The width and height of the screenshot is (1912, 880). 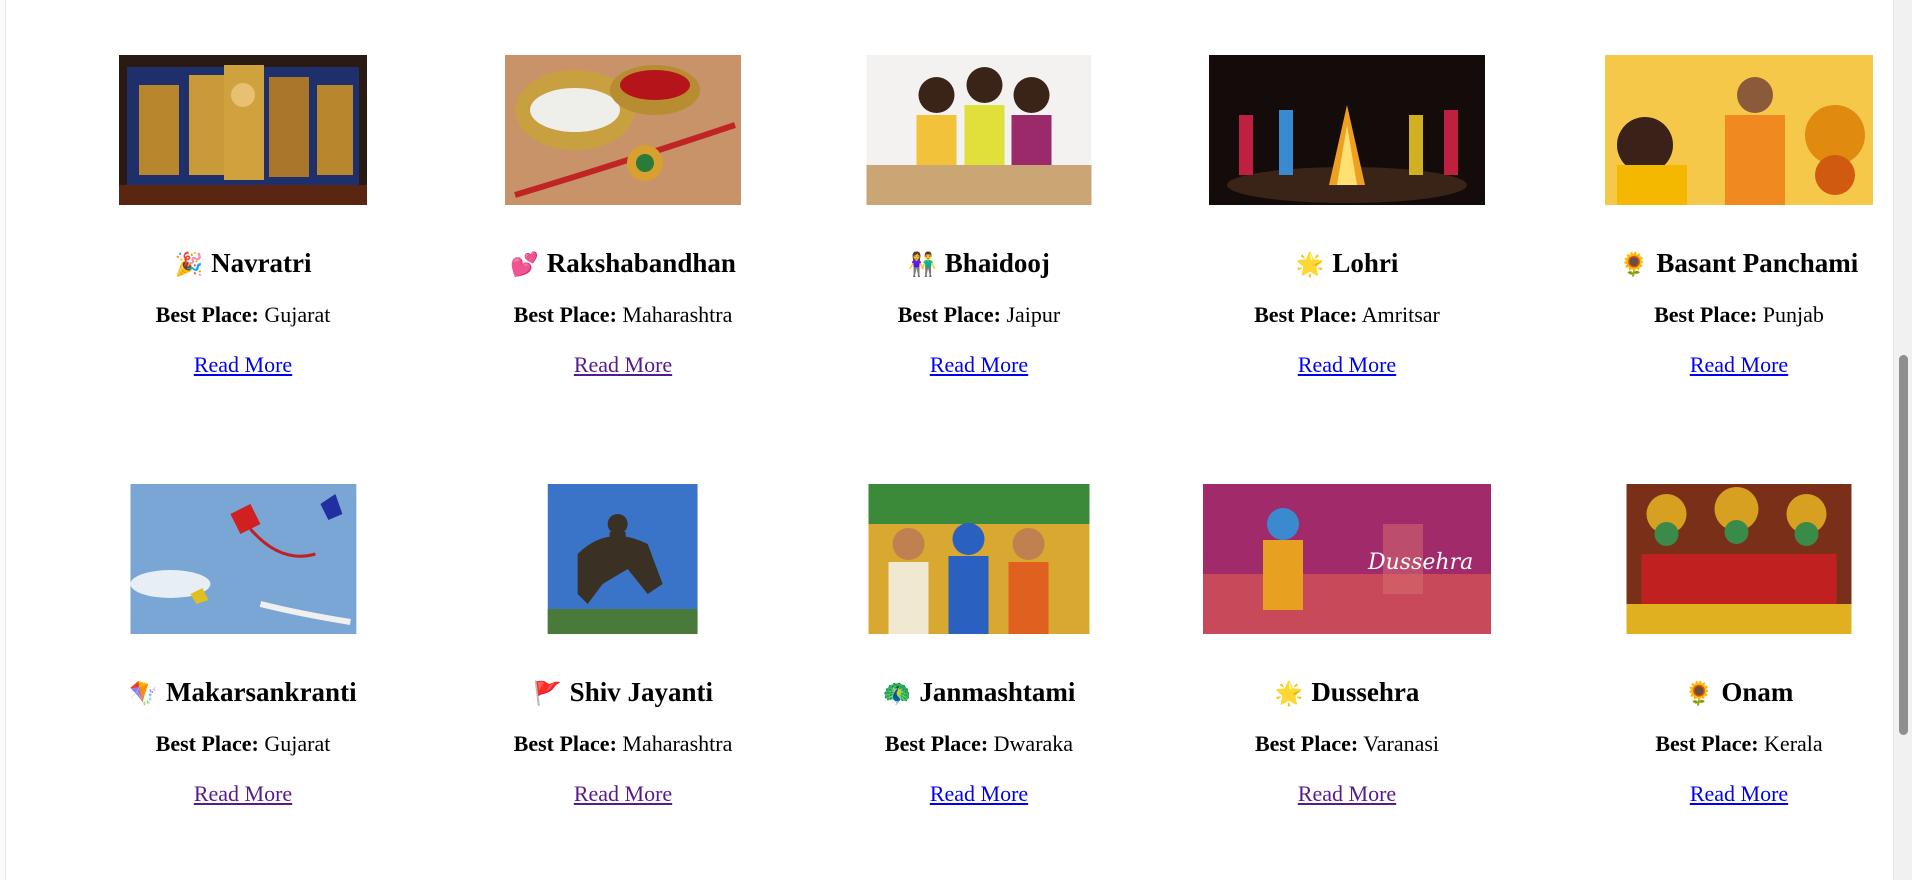 What do you see at coordinates (242, 559) in the screenshot?
I see `makarsankranti-image` at bounding box center [242, 559].